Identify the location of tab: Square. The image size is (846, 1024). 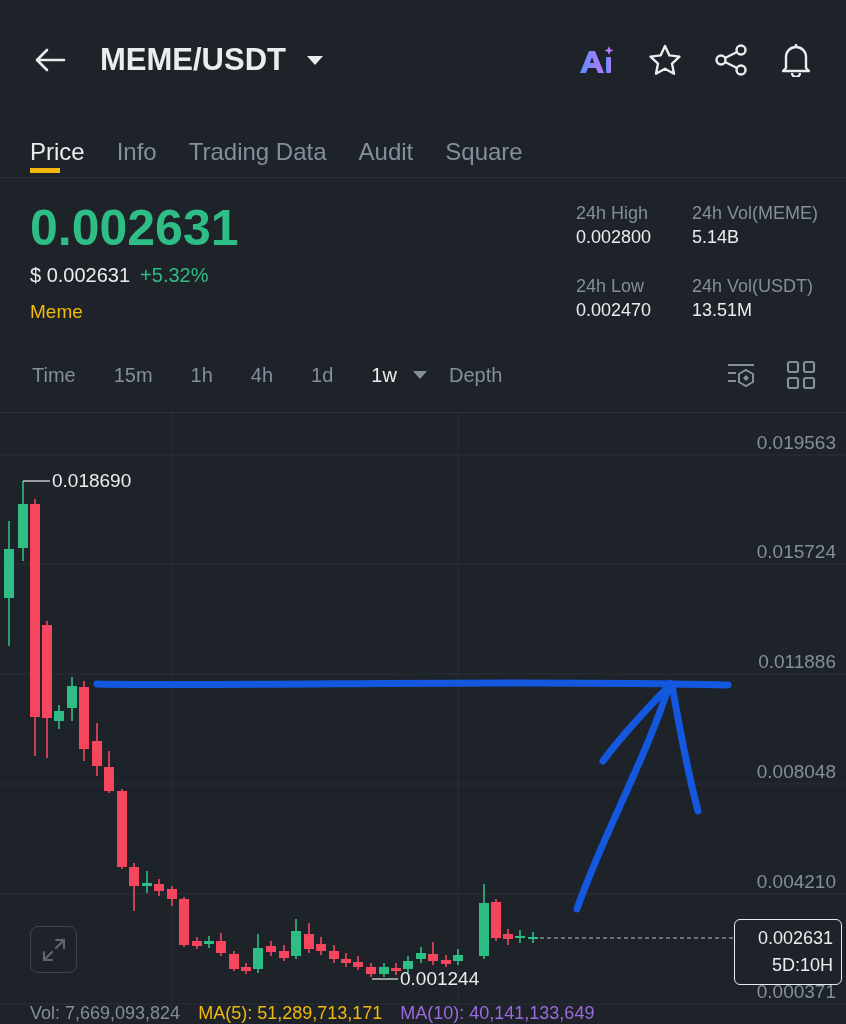
(484, 148).